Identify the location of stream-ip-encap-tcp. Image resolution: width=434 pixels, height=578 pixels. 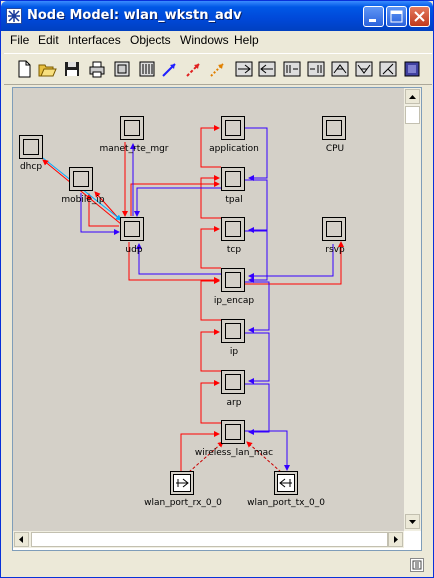
(210, 247).